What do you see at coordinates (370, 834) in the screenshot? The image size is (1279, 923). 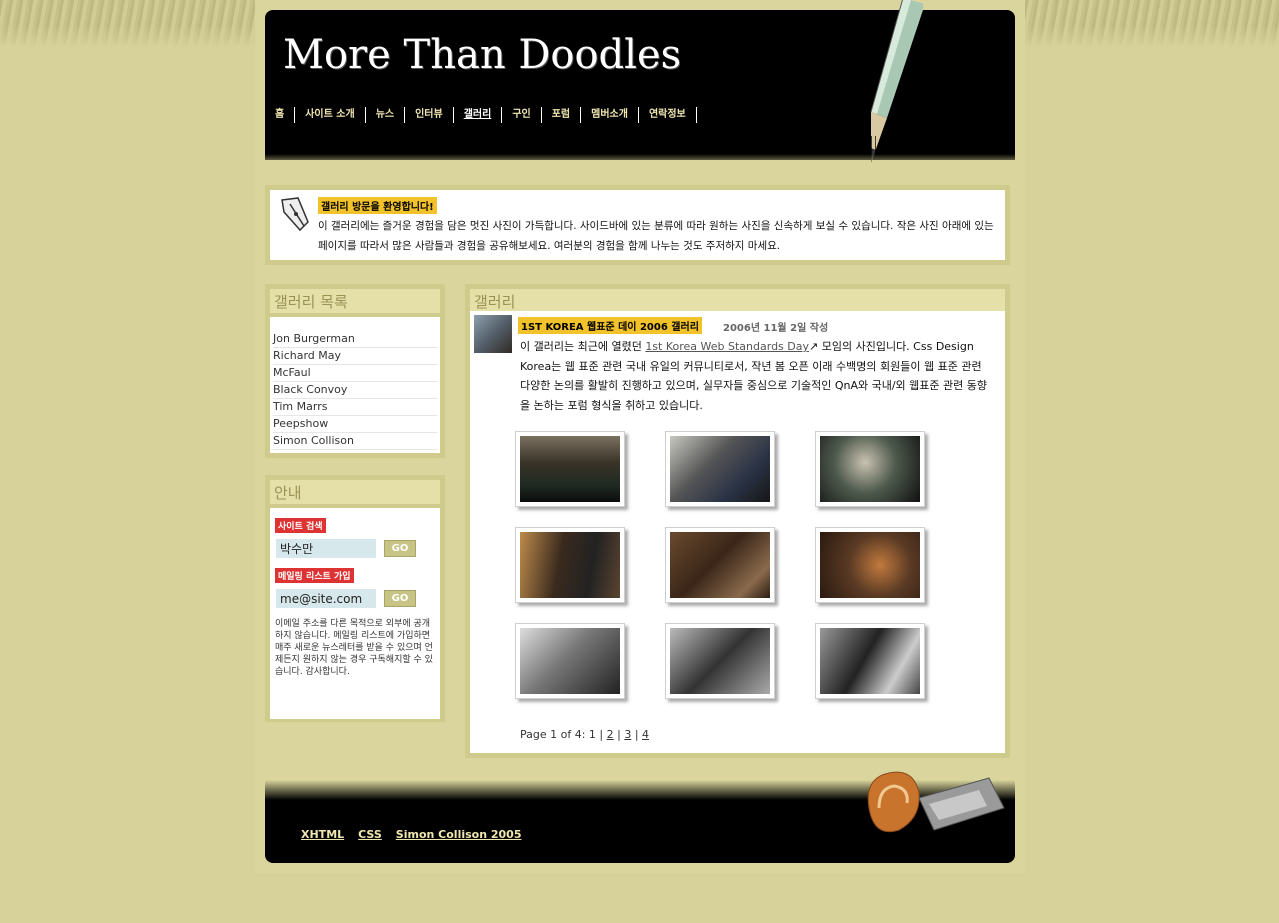 I see `footer-link-css: CSS` at bounding box center [370, 834].